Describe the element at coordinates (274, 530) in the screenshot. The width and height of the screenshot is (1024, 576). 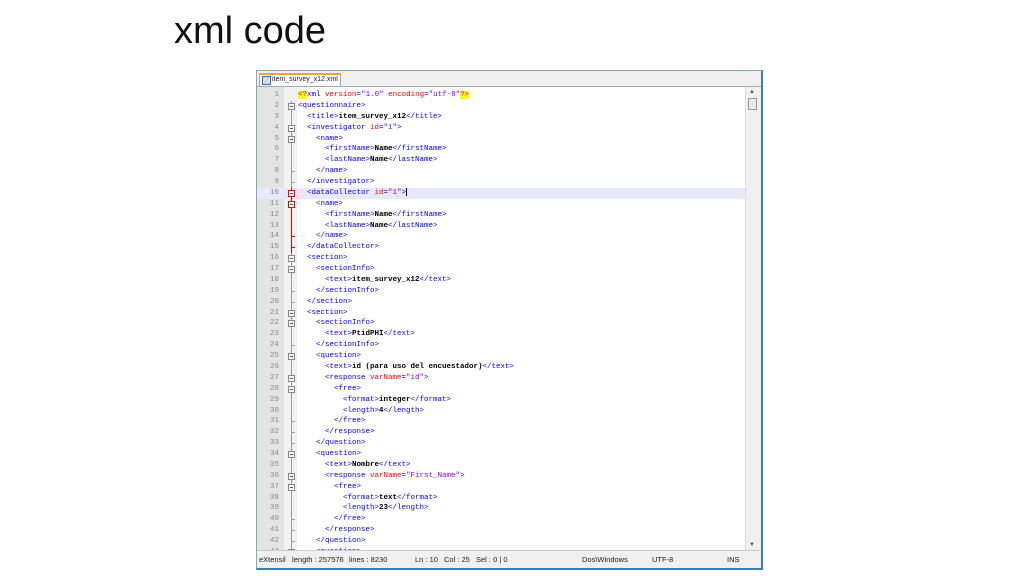
I see `line-number: 41` at that location.